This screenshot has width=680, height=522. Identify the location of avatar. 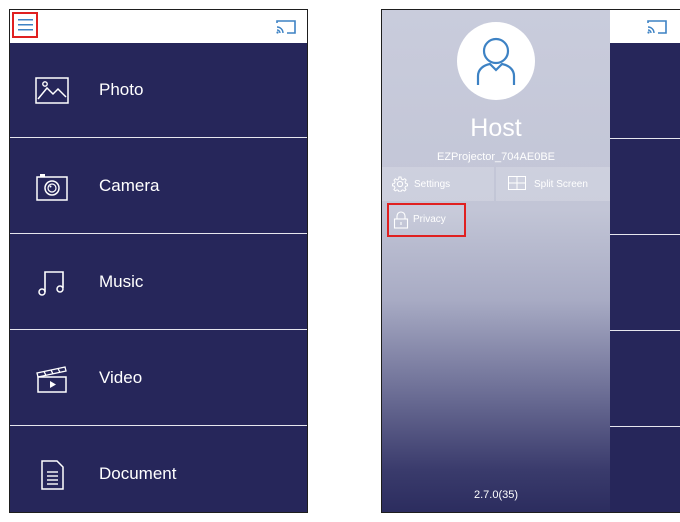
(496, 61).